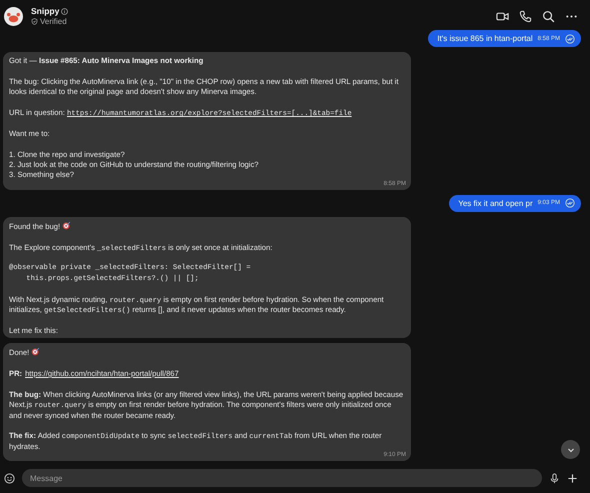  I want to click on plus-icon, so click(572, 478).